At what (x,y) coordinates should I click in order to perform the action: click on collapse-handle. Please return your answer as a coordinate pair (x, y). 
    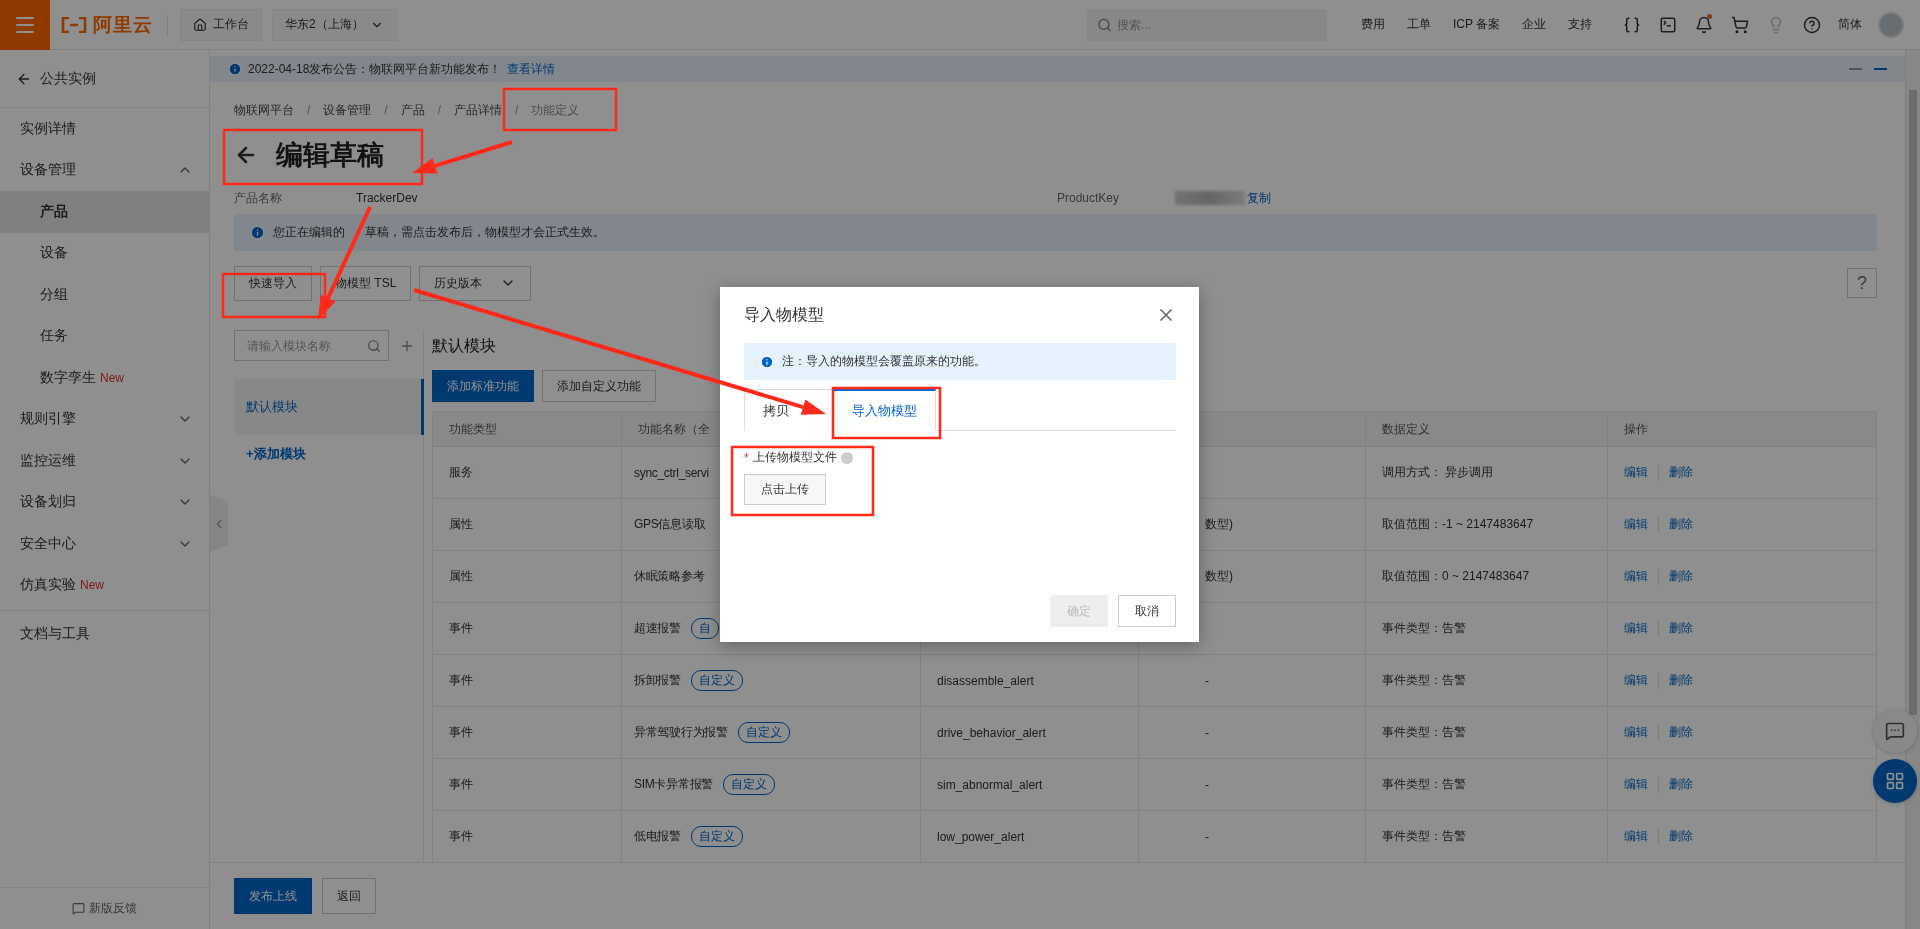
    Looking at the image, I should click on (219, 523).